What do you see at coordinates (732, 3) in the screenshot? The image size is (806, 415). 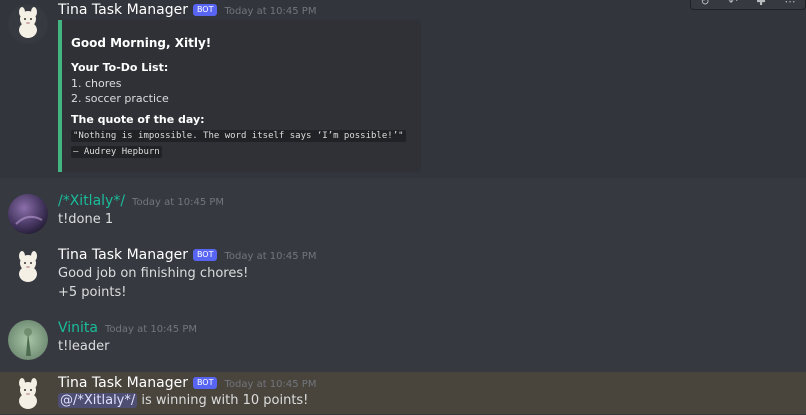 I see `reply-icon: ↶` at bounding box center [732, 3].